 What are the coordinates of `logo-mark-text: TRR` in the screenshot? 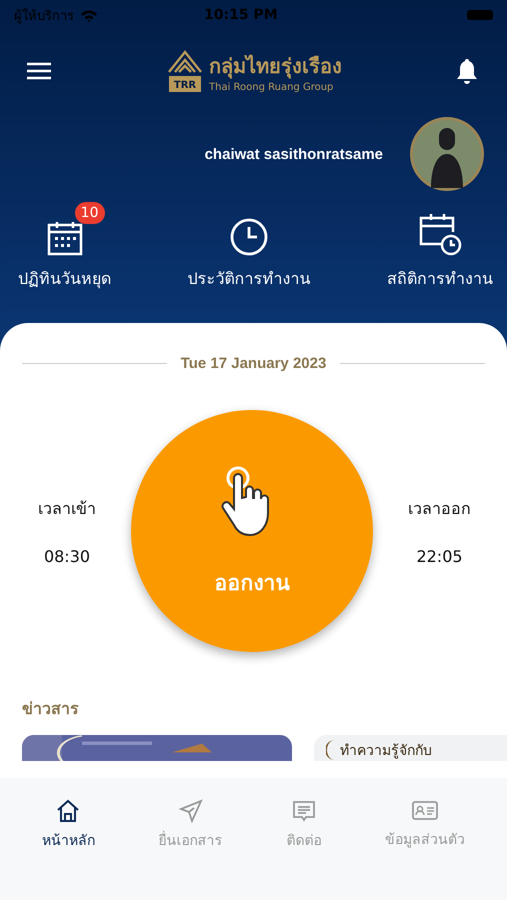 It's located at (185, 85).